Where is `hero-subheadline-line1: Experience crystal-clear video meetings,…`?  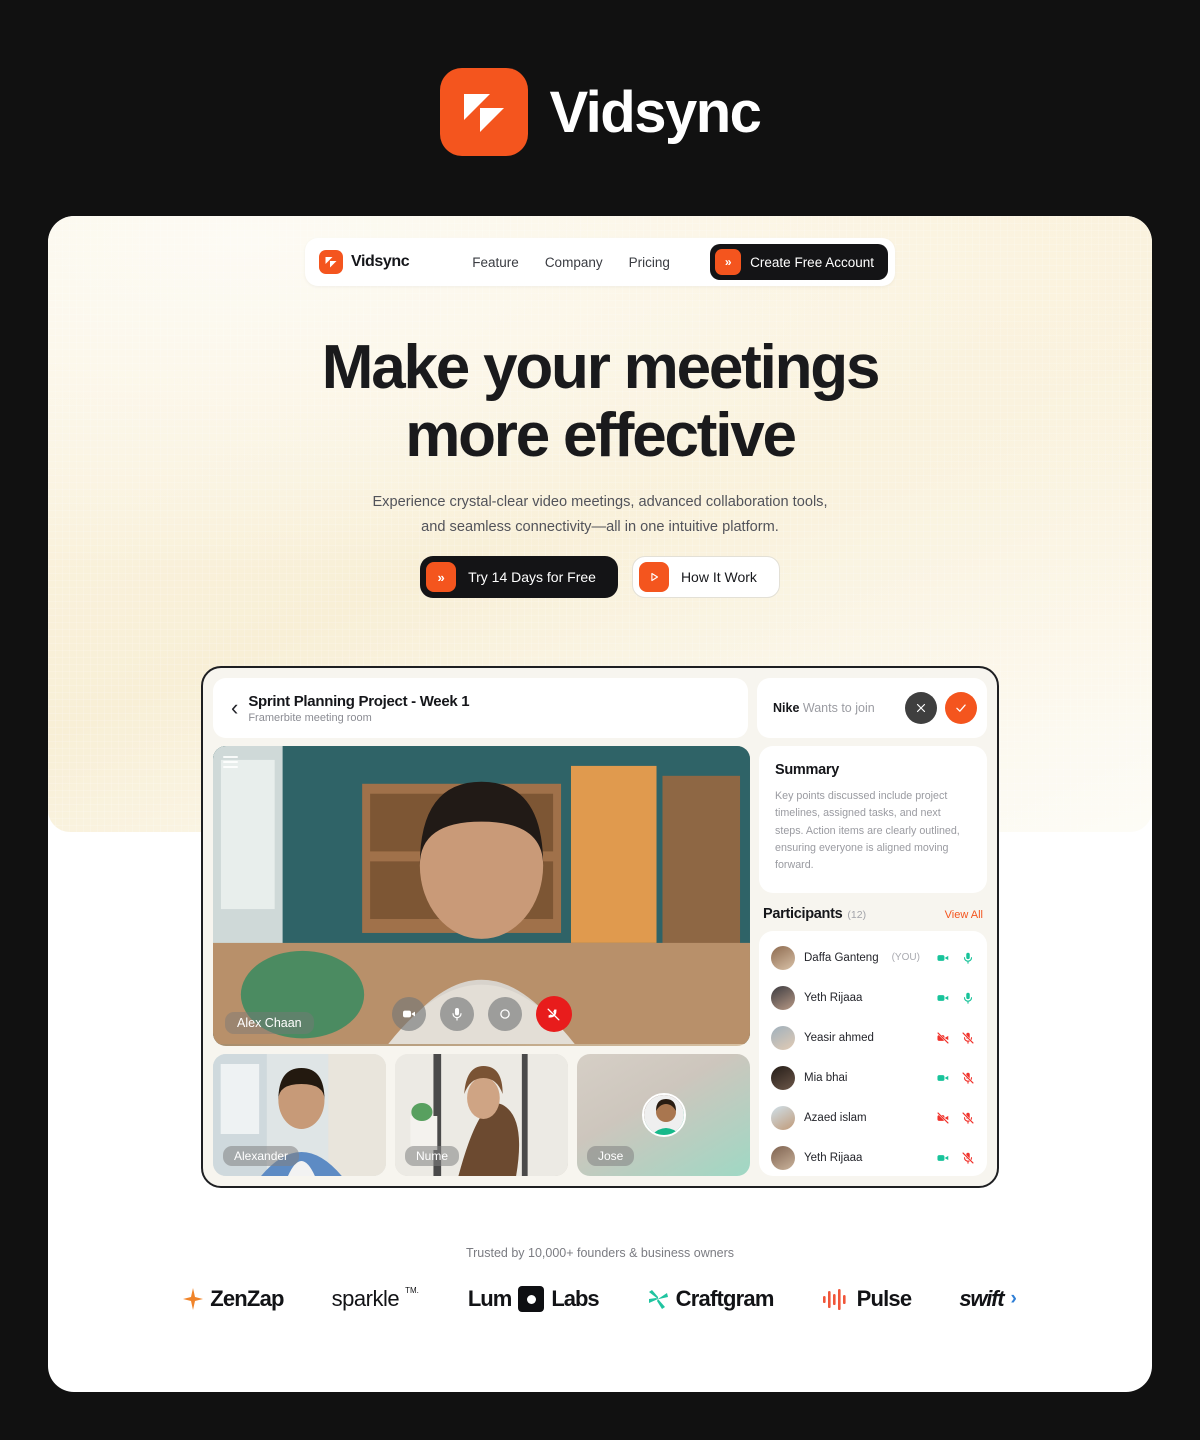
hero-subheadline-line1: Experience crystal-clear video meetings,… is located at coordinates (600, 502).